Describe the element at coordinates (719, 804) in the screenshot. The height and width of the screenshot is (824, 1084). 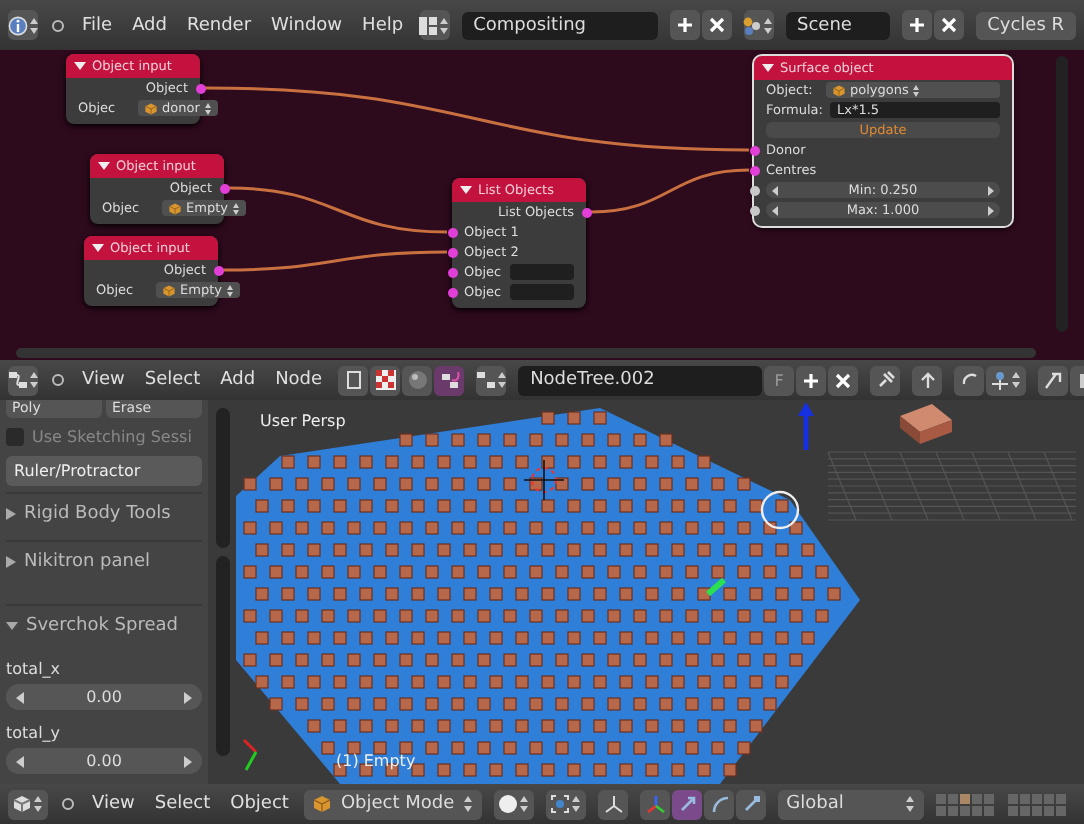
I see `rotate-arc-icon` at that location.